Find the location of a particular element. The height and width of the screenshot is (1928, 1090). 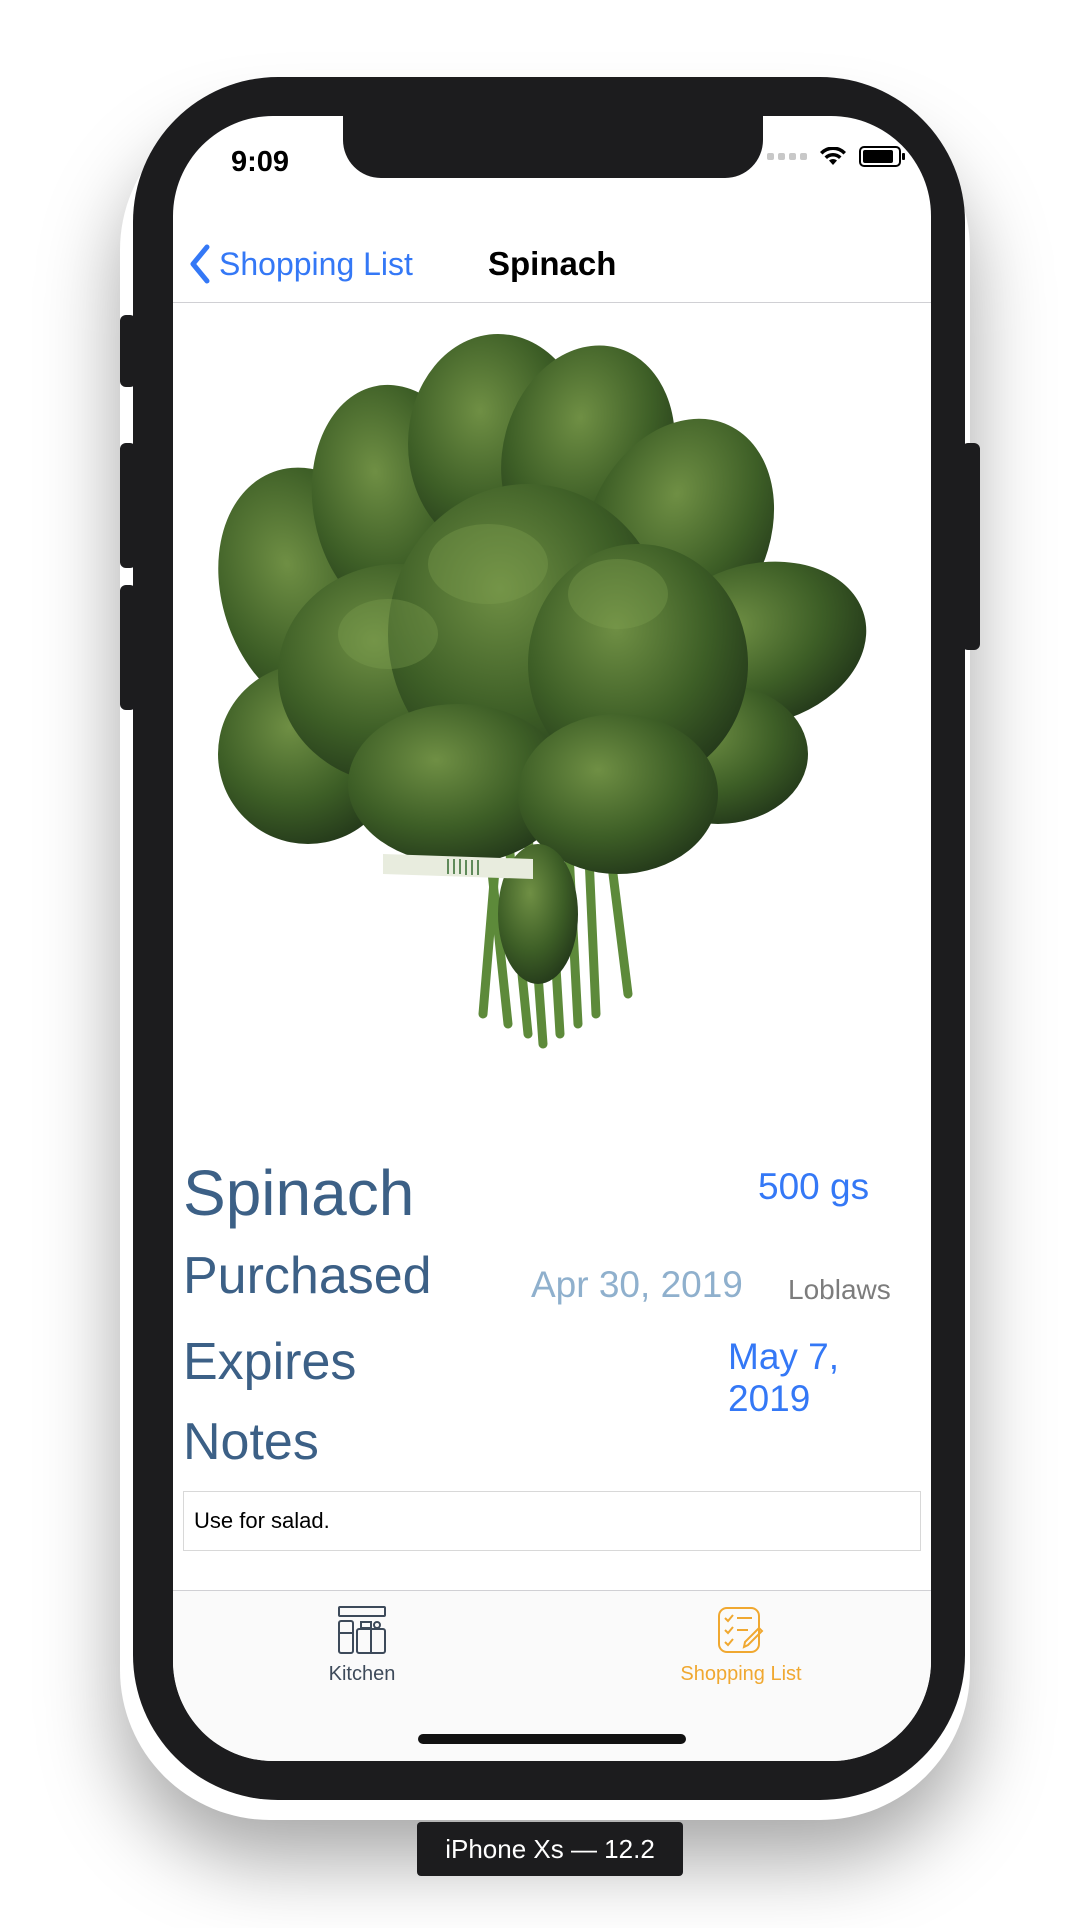

purchased-label: Purchased is located at coordinates (307, 1276).